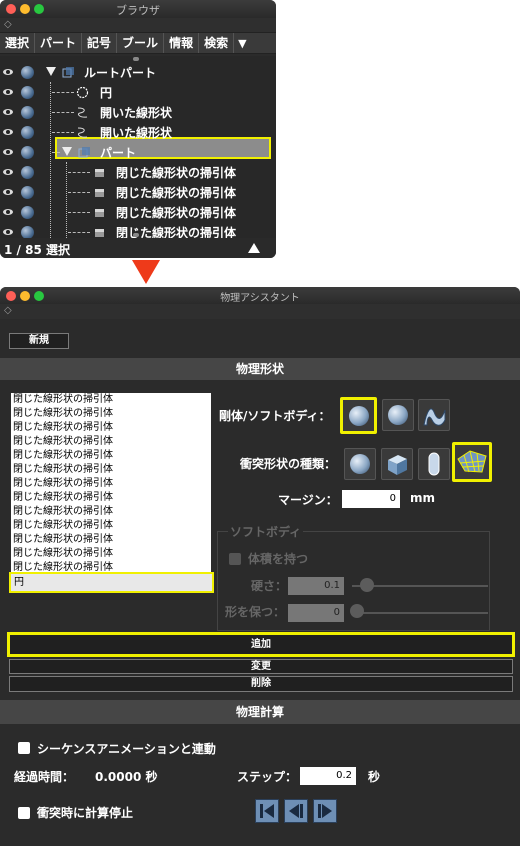  Describe the element at coordinates (367, 585) in the screenshot. I see `hardness-slider-knob` at that location.